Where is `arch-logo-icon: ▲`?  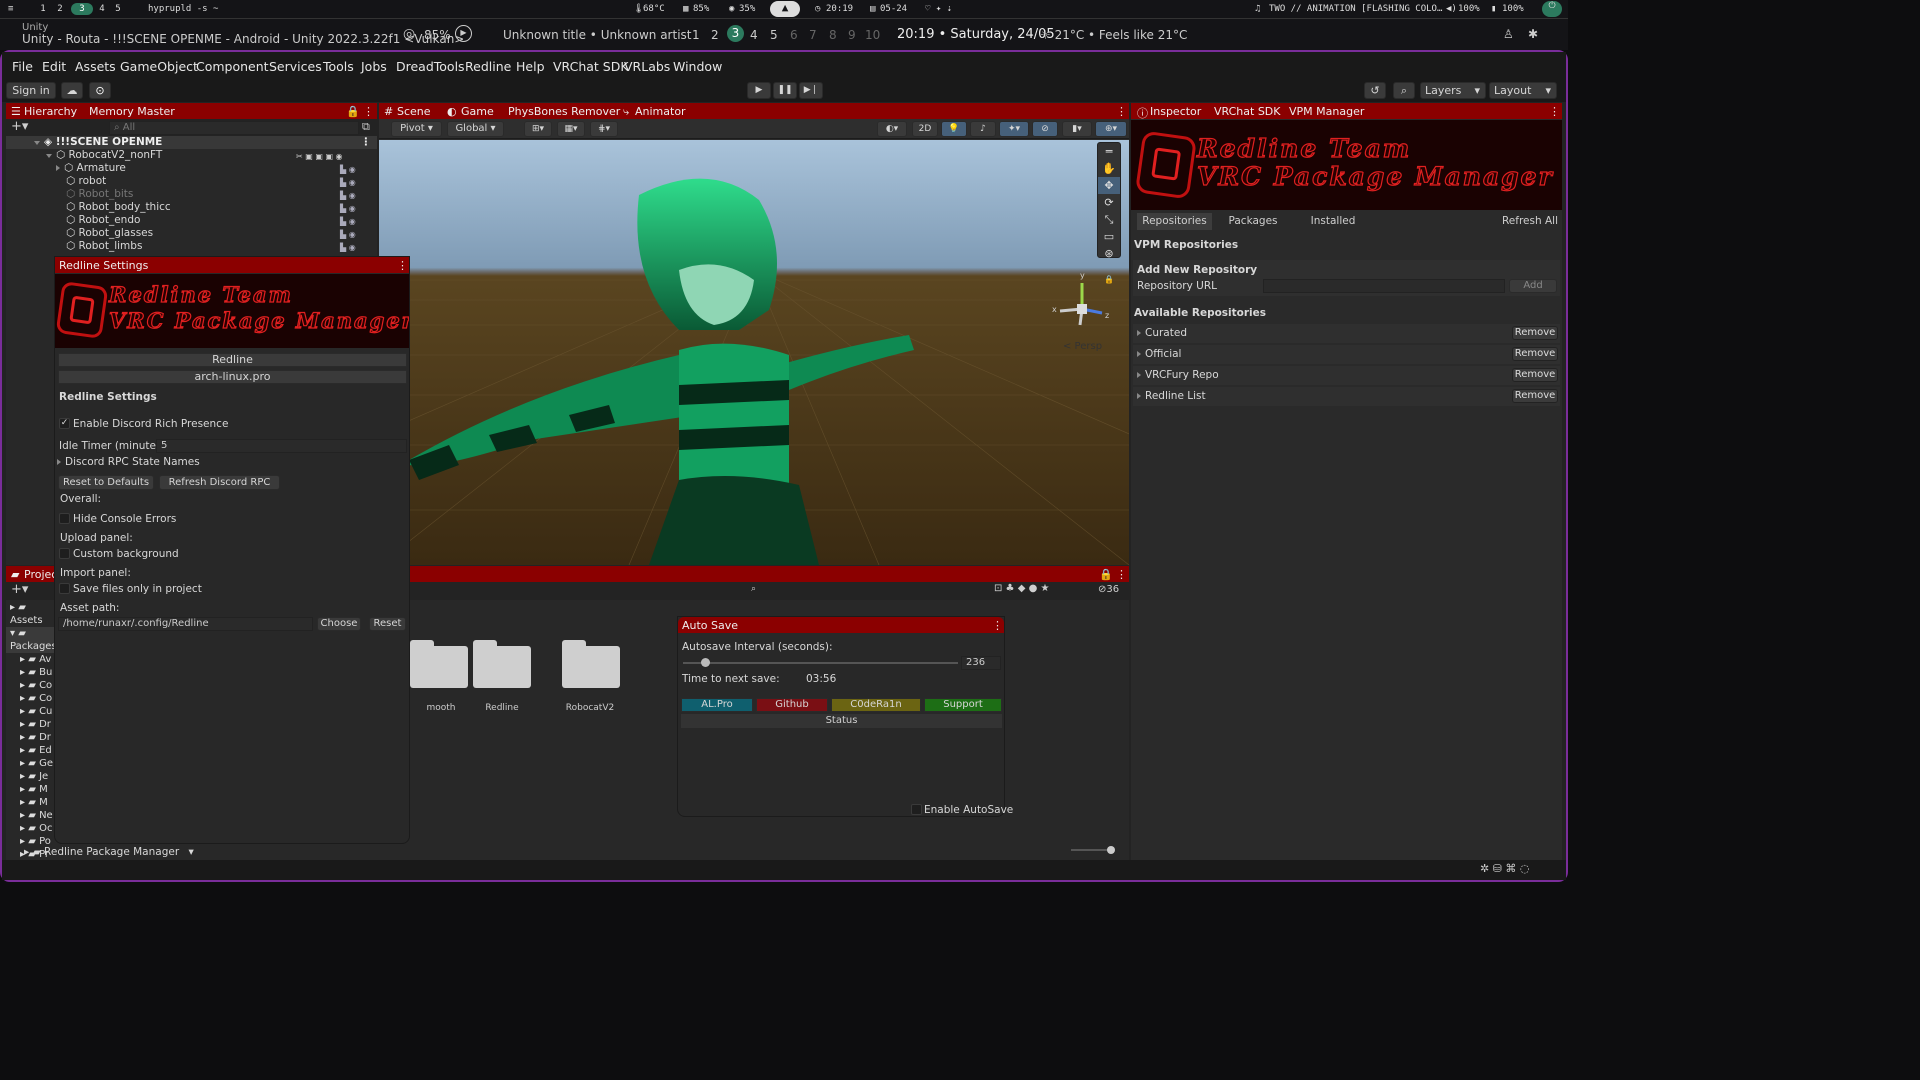 arch-logo-icon: ▲ is located at coordinates (785, 9).